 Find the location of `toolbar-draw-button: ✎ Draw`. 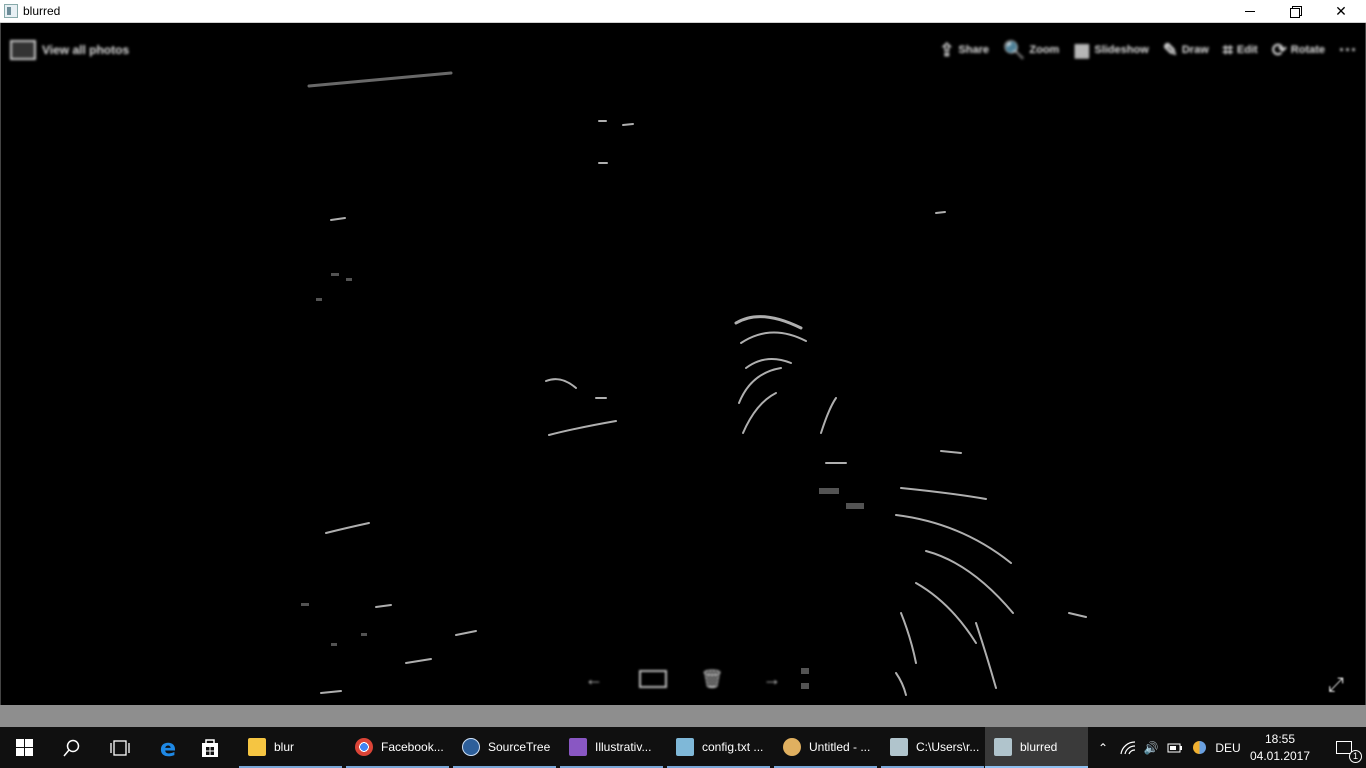

toolbar-draw-button: ✎ Draw is located at coordinates (1186, 50).